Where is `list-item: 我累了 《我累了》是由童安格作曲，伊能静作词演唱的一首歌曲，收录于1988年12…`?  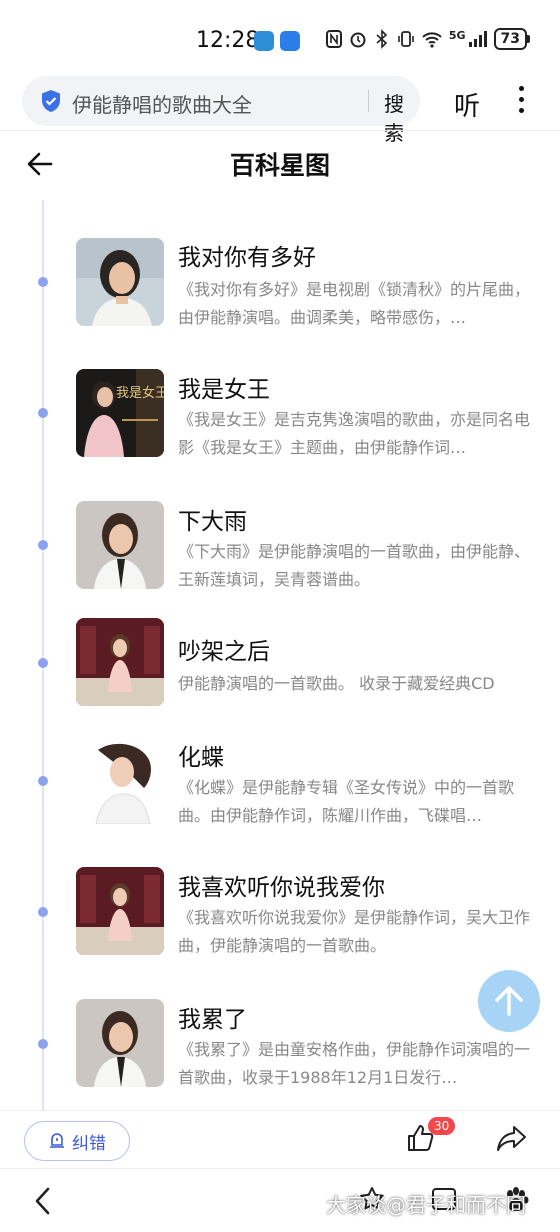
list-item: 我累了 《我累了》是由童安格作曲，伊能静作词演唱的一首歌曲，收录于1988年12… is located at coordinates (280, 1046).